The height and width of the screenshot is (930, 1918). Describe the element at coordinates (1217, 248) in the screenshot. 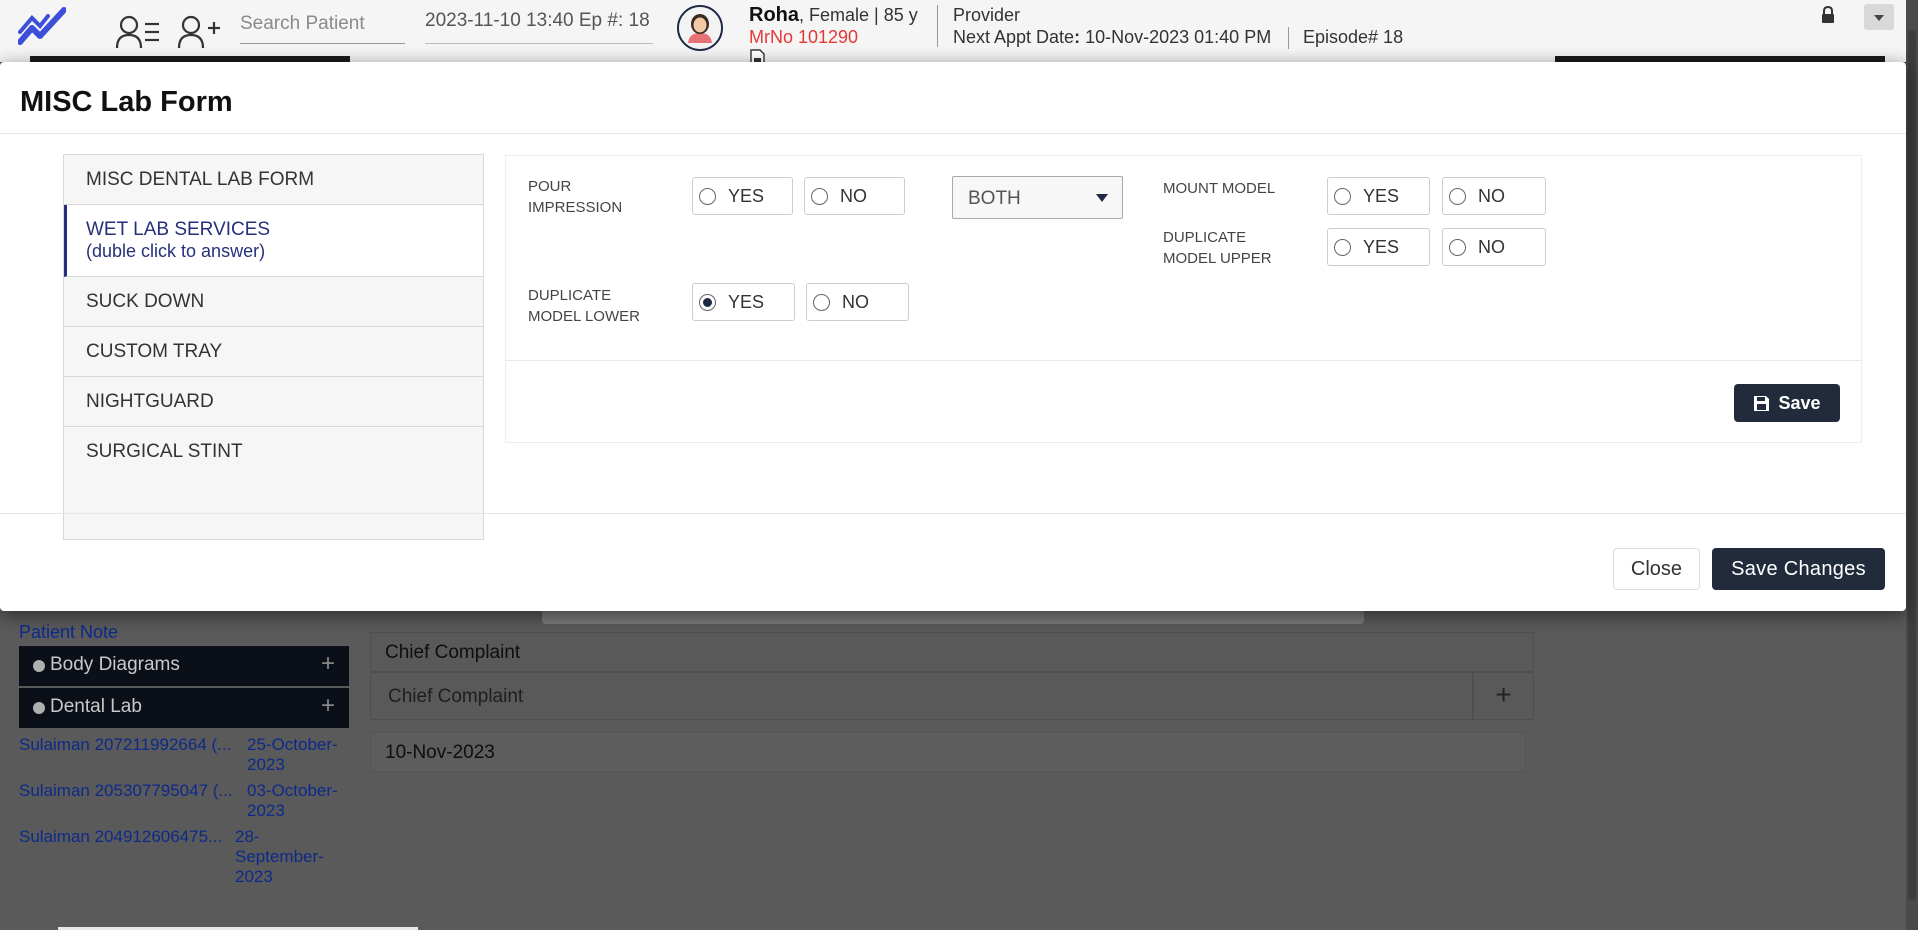

I see `duplicate-model-upper-label: DUPLICATE MODEL UPPER` at that location.